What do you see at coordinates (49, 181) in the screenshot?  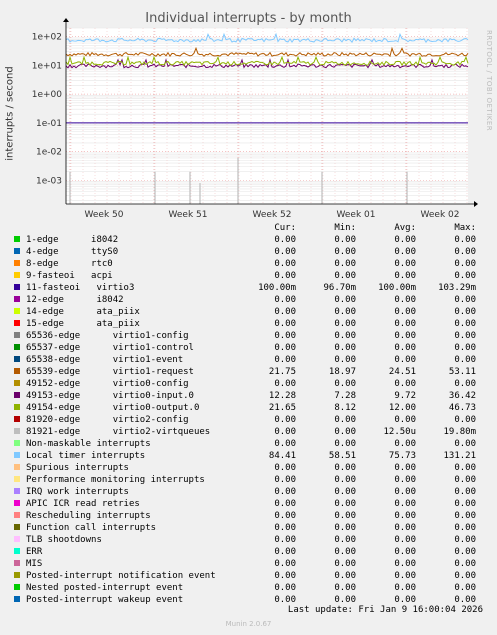 I see `y-tick-label: 1e-03` at bounding box center [49, 181].